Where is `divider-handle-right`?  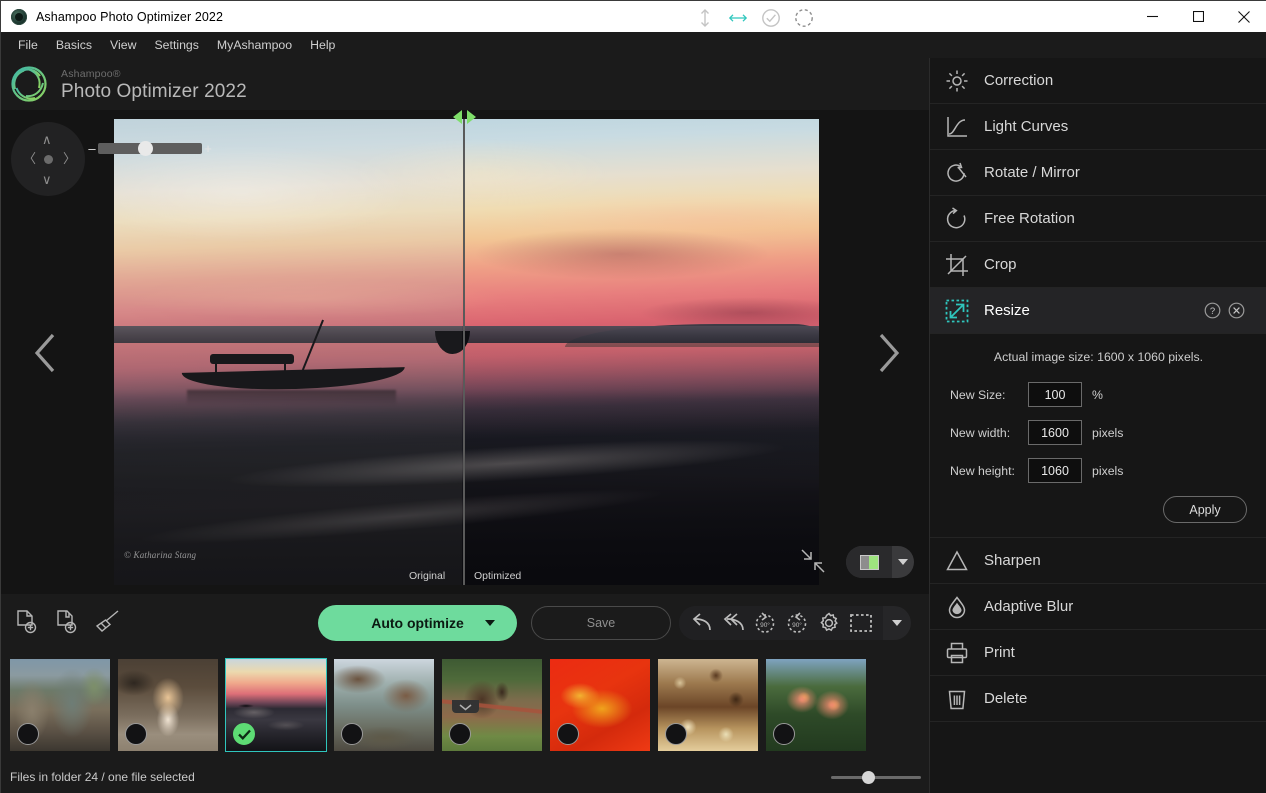 divider-handle-right is located at coordinates (471, 117).